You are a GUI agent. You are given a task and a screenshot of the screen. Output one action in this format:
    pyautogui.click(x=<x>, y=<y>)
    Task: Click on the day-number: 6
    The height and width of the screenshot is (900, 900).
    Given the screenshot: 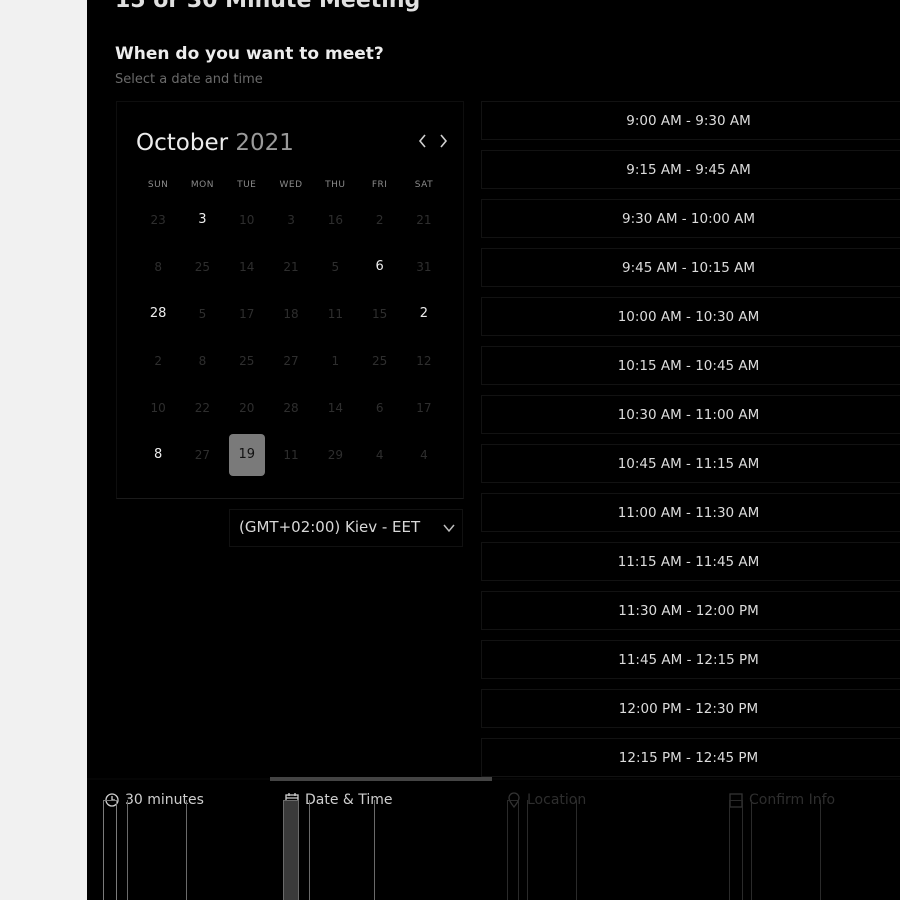 What is the action you would take?
    pyautogui.click(x=379, y=407)
    